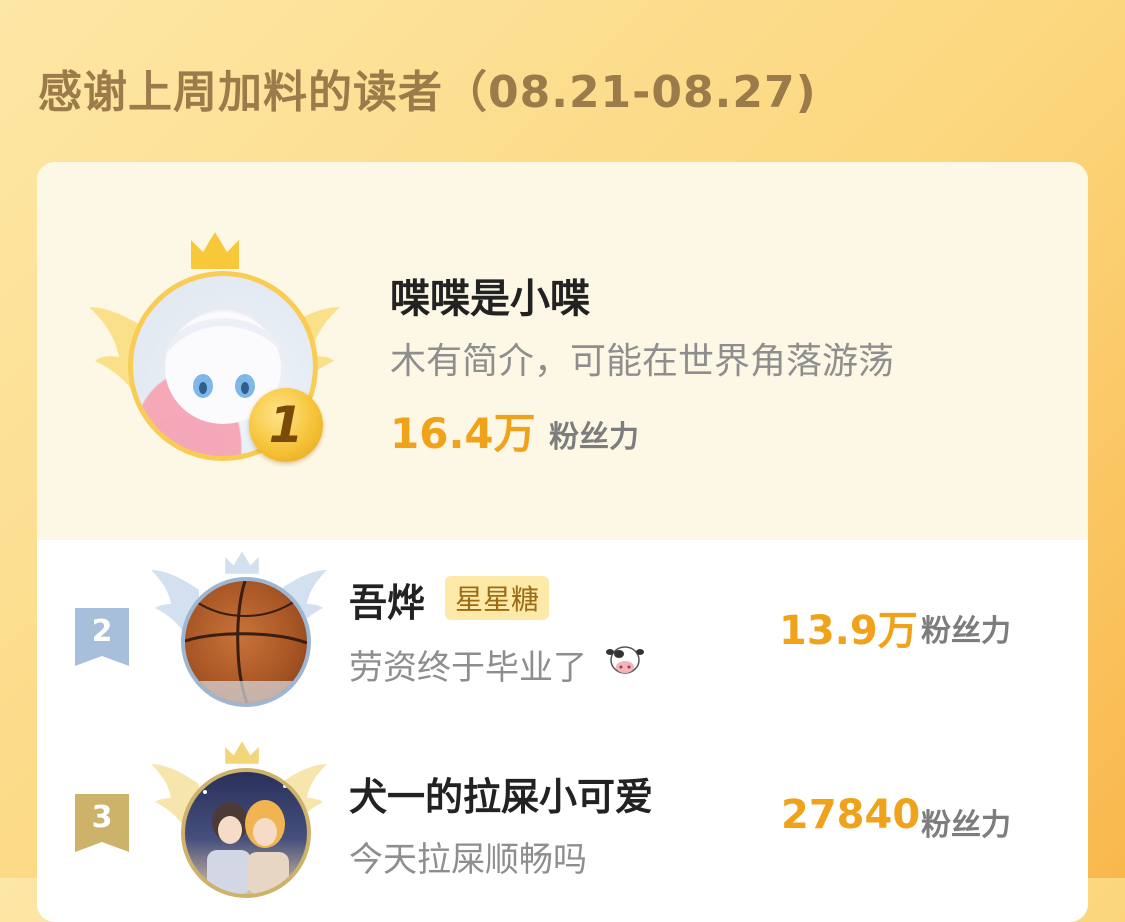 This screenshot has width=1125, height=922. Describe the element at coordinates (642, 361) in the screenshot. I see `reader-bio: 木有简介，可能在世界角落游荡` at that location.